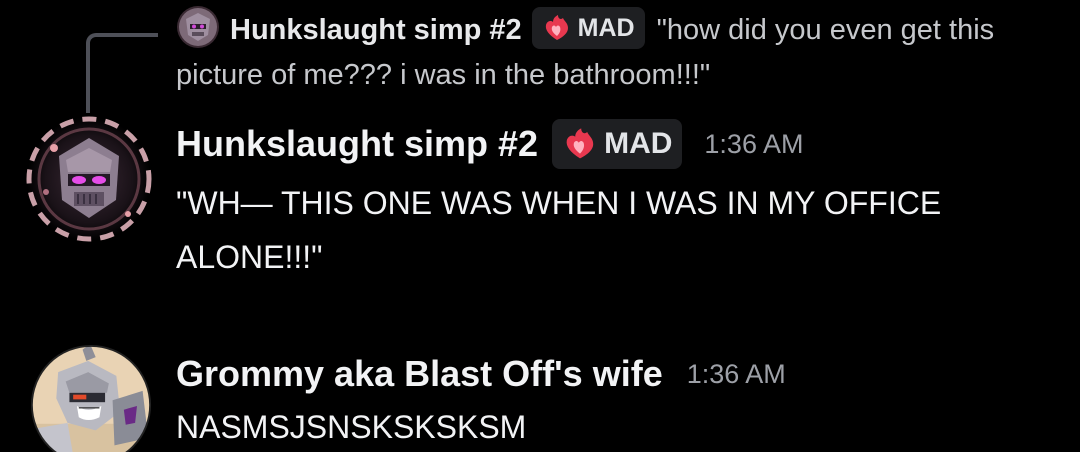 The height and width of the screenshot is (452, 1080). Describe the element at coordinates (351, 427) in the screenshot. I see `message-content: NASMSJSNSKSKSKSM` at that location.